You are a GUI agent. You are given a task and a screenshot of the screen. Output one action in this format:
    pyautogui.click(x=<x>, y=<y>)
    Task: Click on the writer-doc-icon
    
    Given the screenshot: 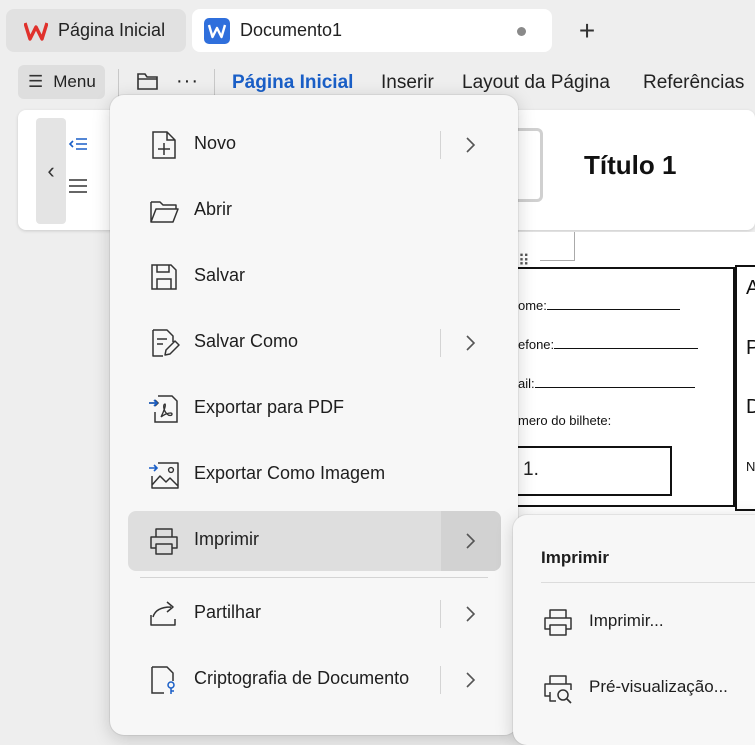 What is the action you would take?
    pyautogui.click(x=217, y=30)
    